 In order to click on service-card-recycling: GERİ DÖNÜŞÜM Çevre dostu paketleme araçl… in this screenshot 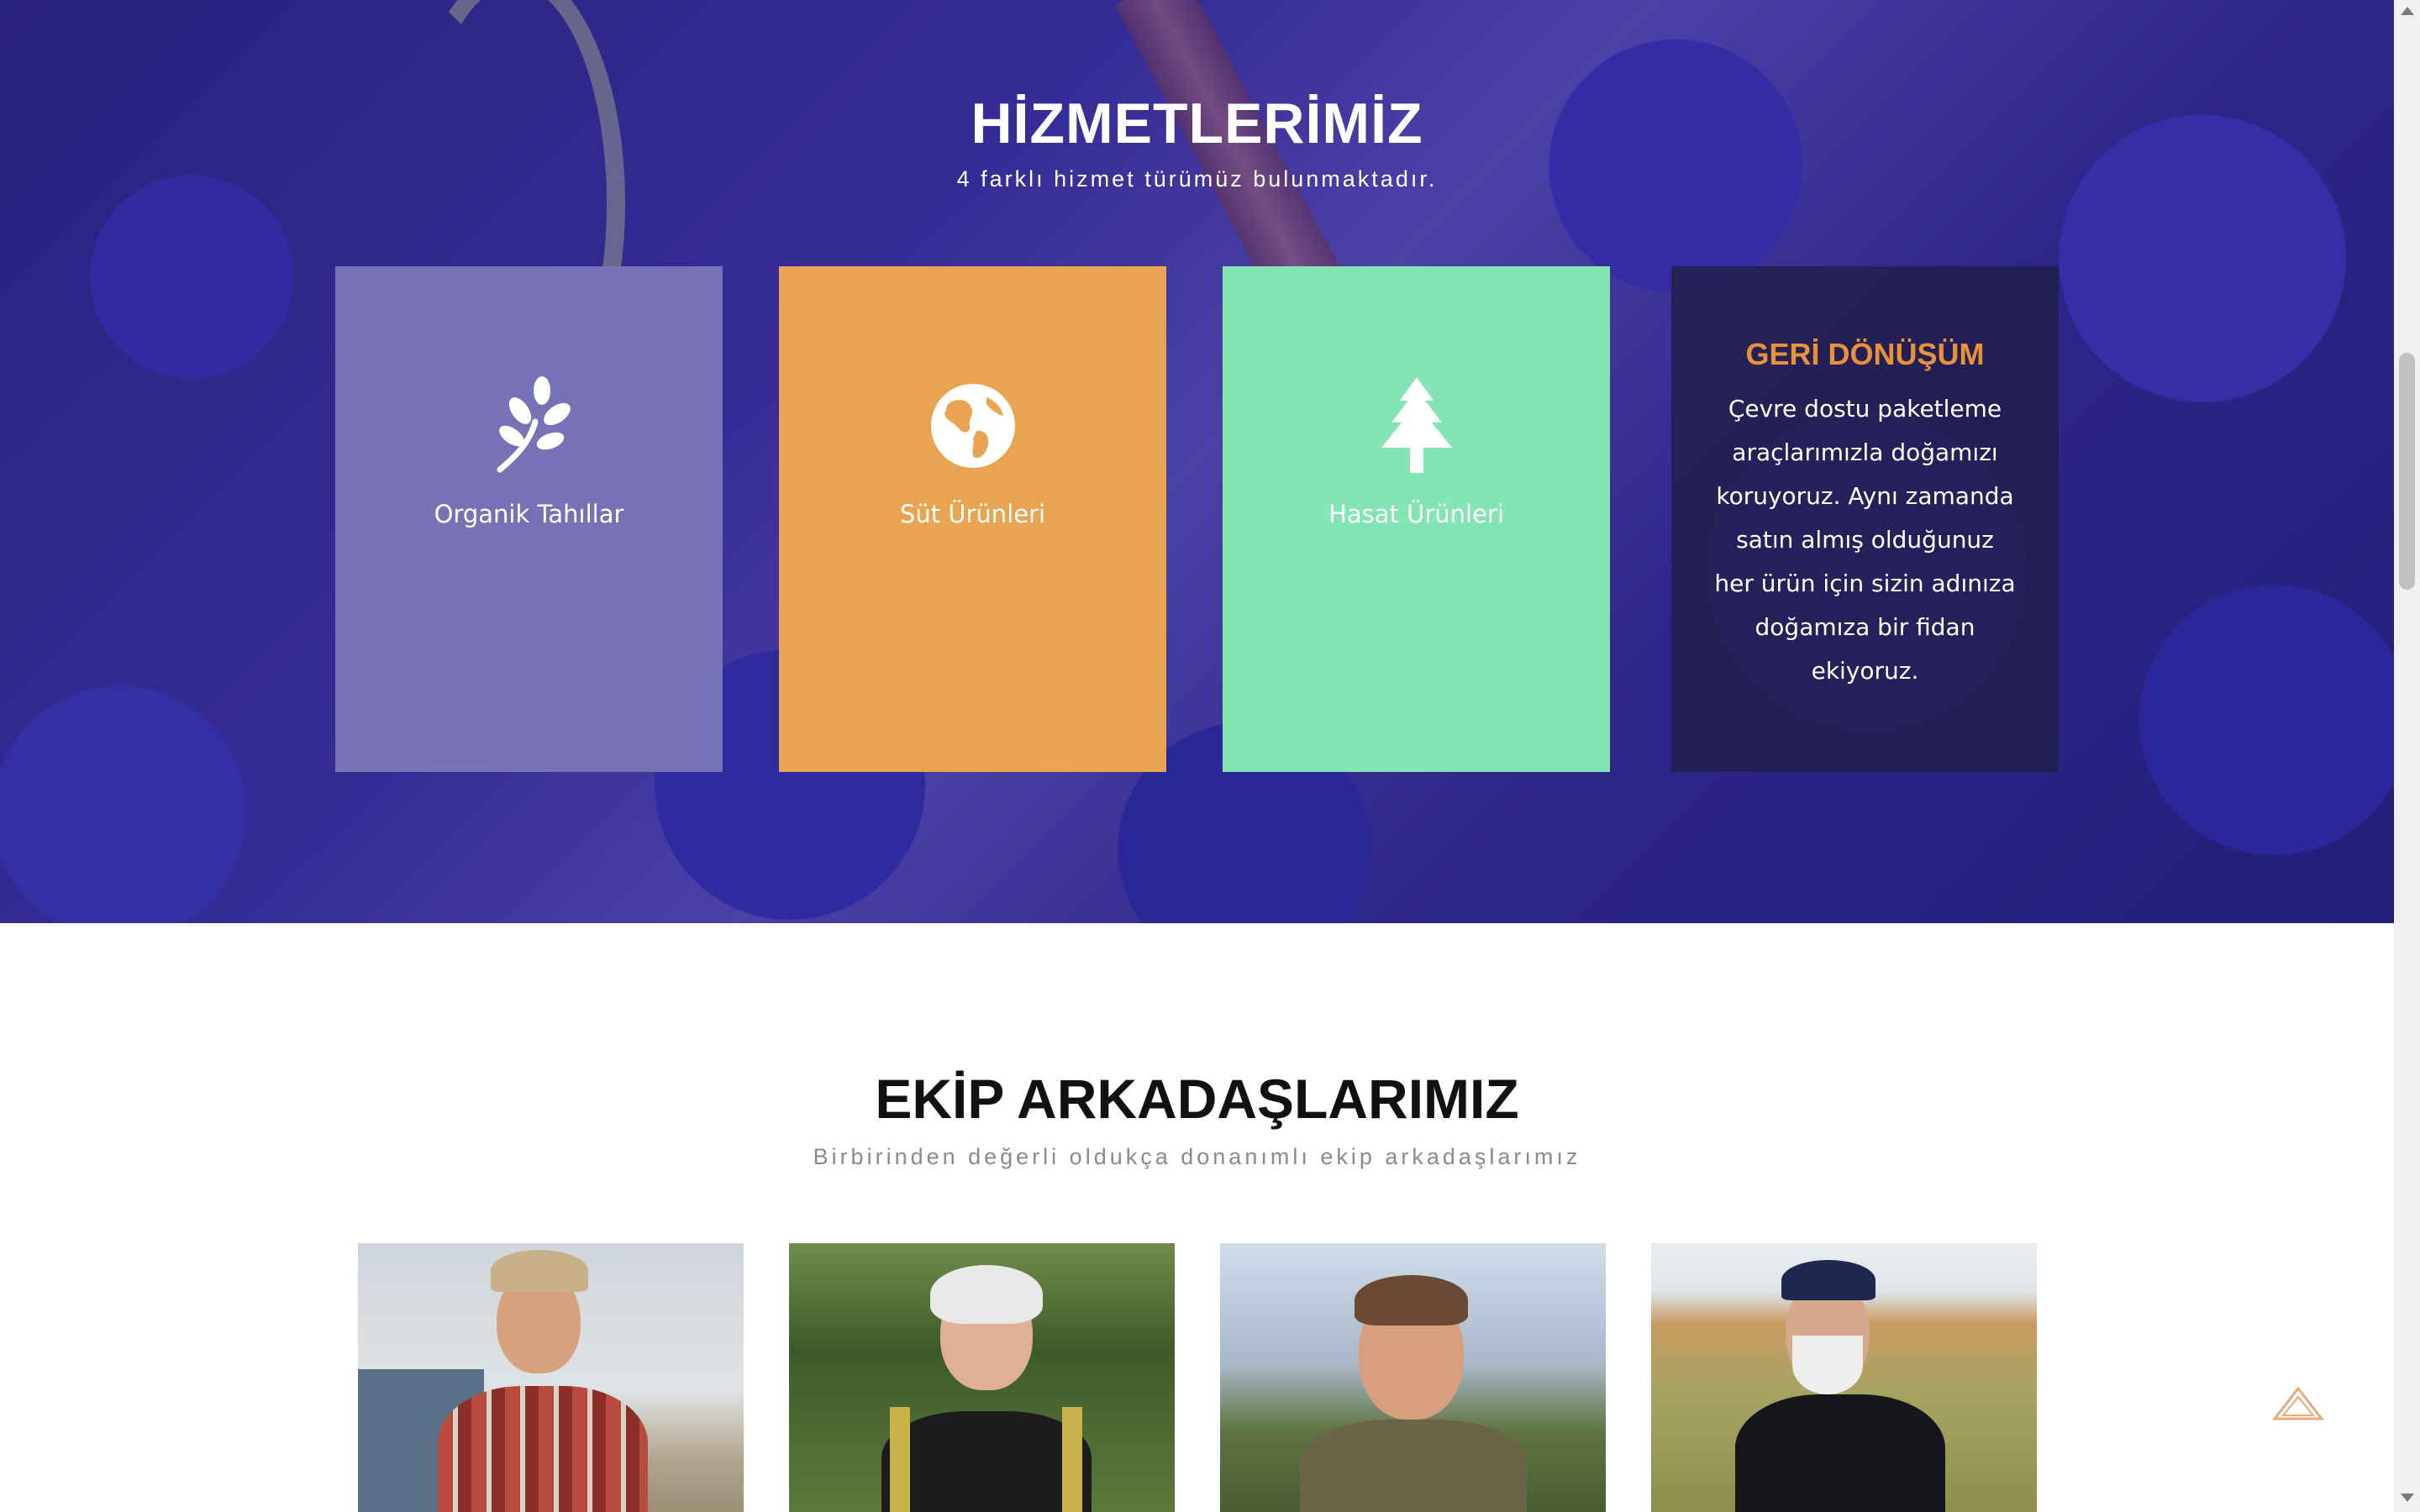, I will do `click(1865, 519)`.